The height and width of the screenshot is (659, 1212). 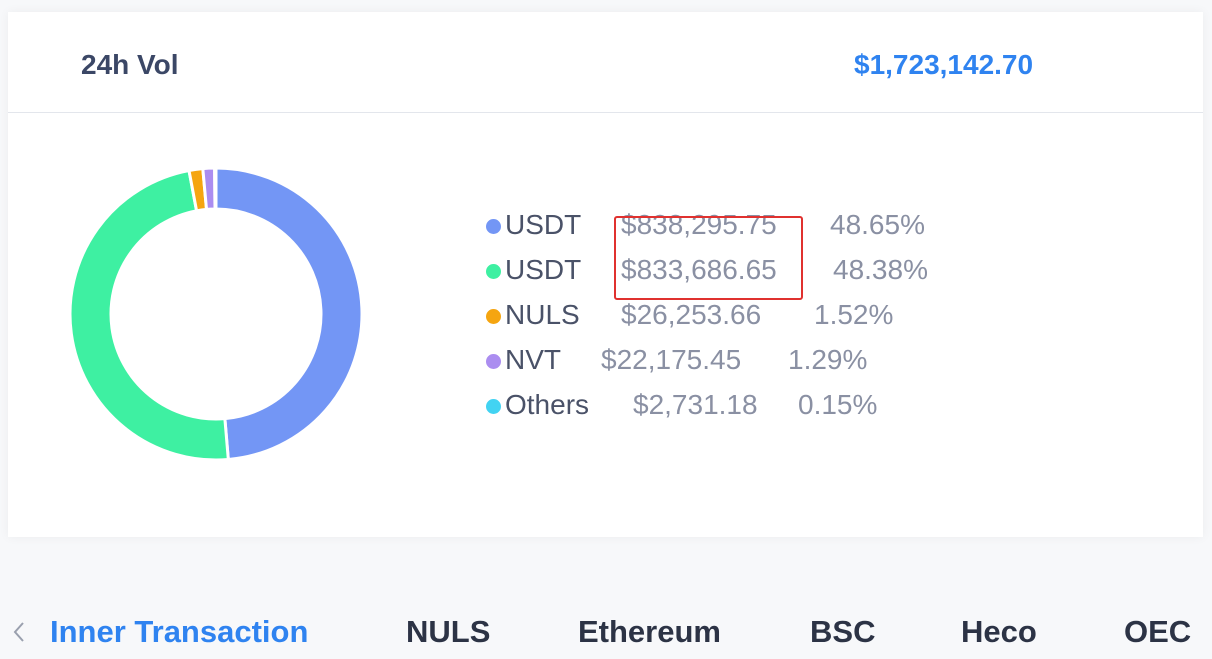 What do you see at coordinates (533, 359) in the screenshot?
I see `legend-token: NVT` at bounding box center [533, 359].